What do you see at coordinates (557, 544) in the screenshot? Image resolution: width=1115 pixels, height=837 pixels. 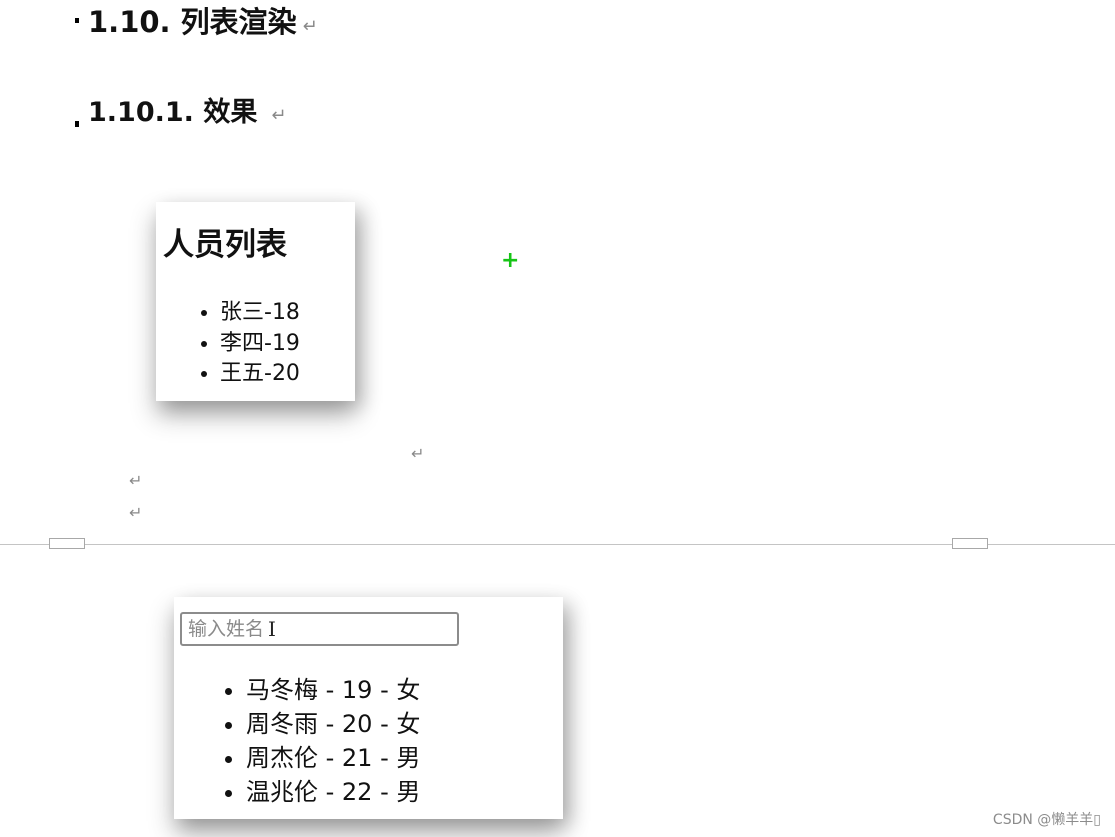 I see `page-break-line` at bounding box center [557, 544].